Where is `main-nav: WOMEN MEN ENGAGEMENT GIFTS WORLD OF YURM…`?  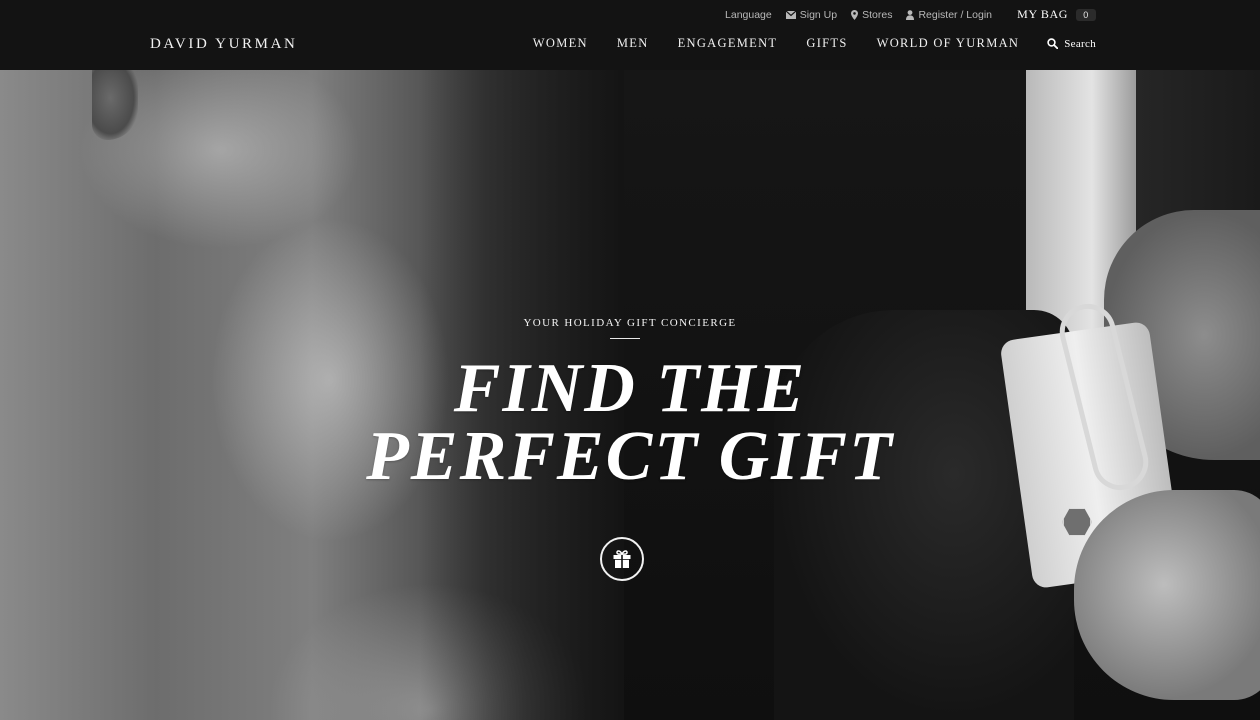
main-nav: WOMEN MEN ENGAGEMENT GIFTS WORLD OF YURM… is located at coordinates (800, 43).